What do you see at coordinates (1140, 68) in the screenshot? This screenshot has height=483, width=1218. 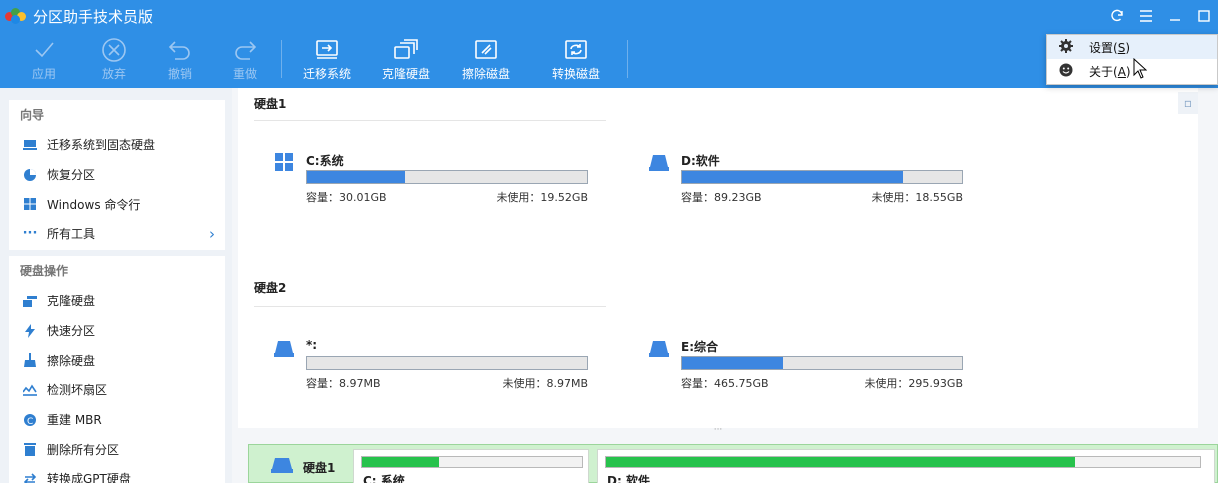 I see `mouse-cursor-icon` at bounding box center [1140, 68].